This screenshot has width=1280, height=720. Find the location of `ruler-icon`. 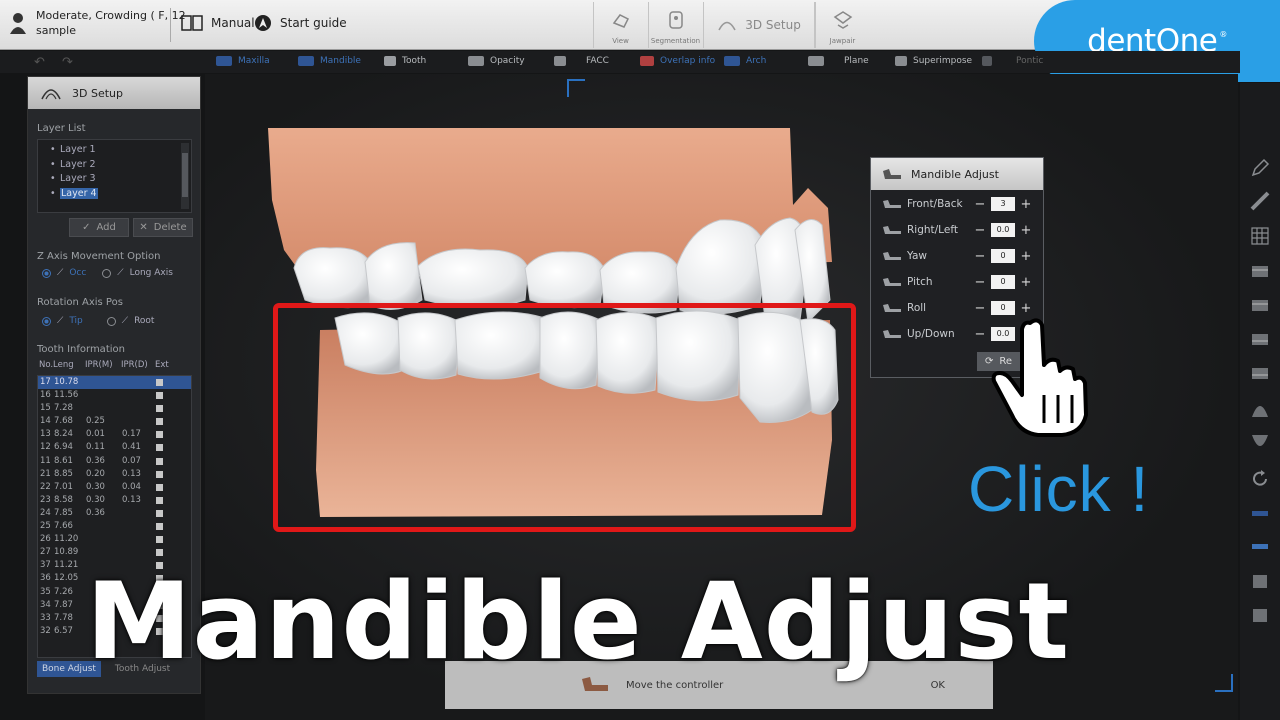

ruler-icon is located at coordinates (1260, 201).